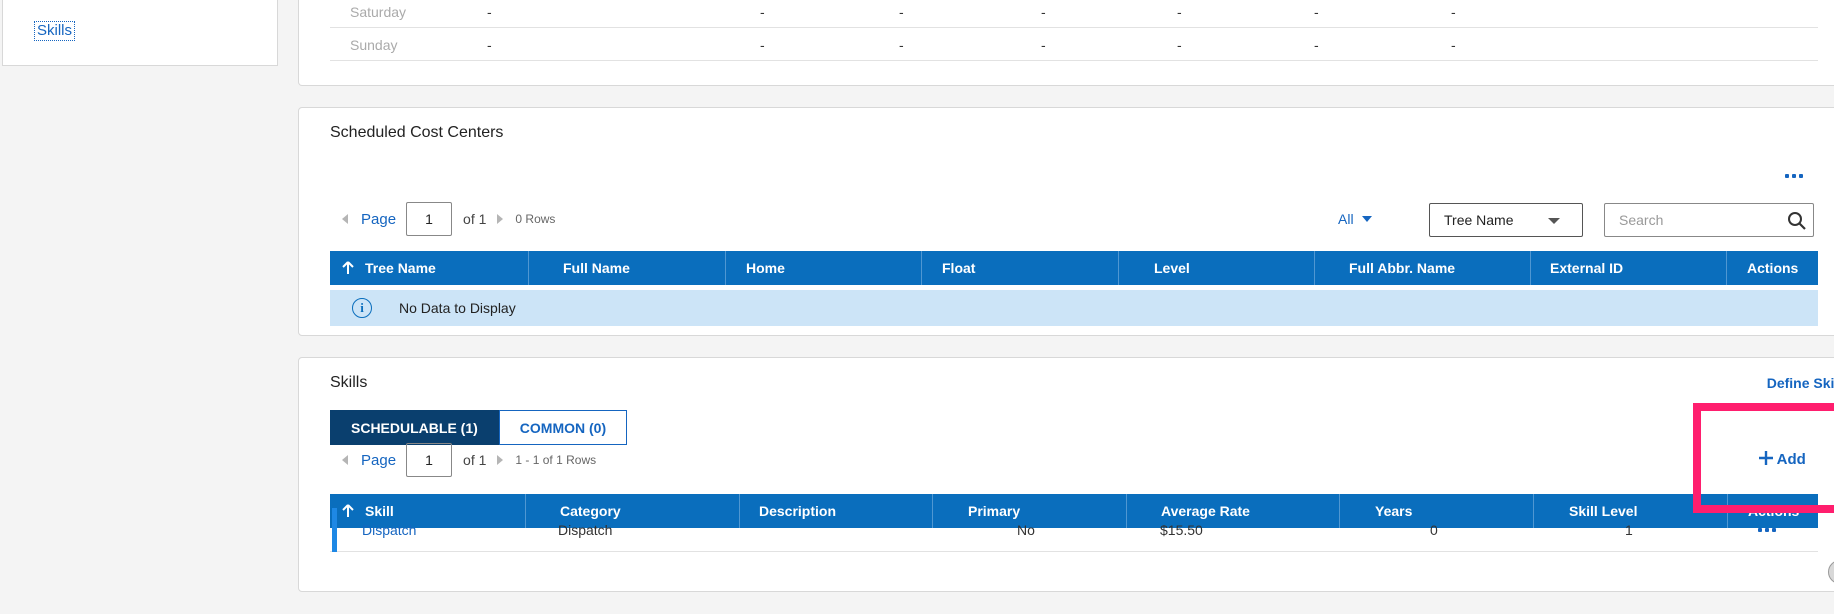  I want to click on column-header-tree-name: Tree Name, so click(429, 268).